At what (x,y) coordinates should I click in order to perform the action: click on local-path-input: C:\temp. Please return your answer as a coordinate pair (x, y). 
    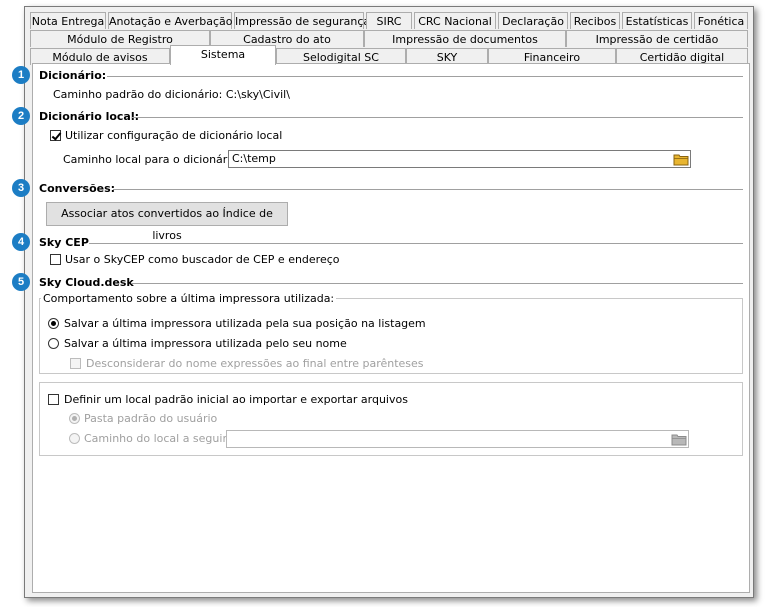
    Looking at the image, I should click on (459, 159).